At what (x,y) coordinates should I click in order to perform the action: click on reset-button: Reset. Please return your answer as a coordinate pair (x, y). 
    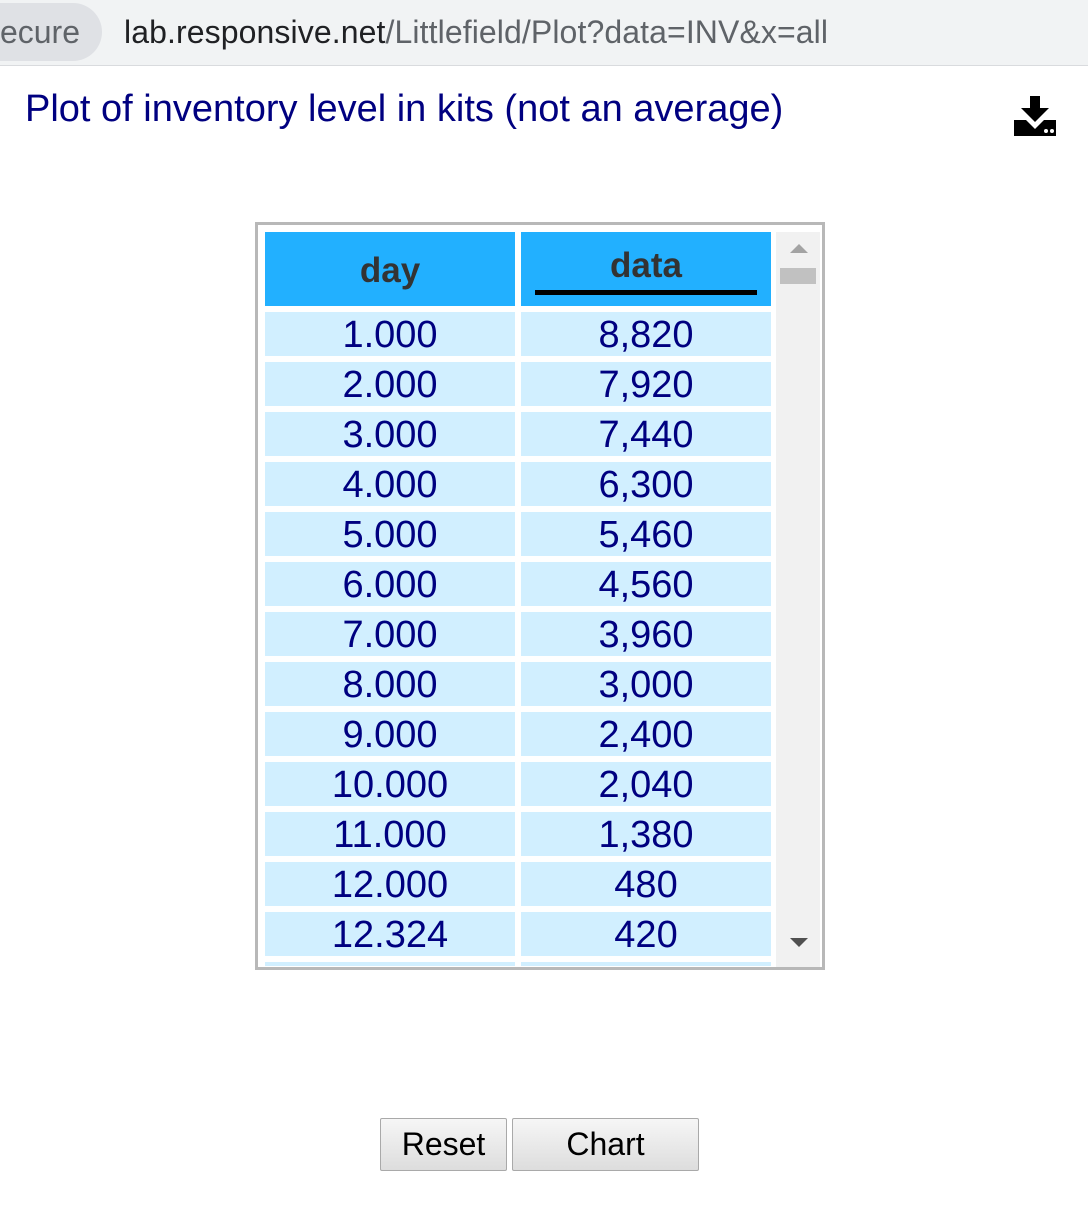
    Looking at the image, I should click on (443, 1144).